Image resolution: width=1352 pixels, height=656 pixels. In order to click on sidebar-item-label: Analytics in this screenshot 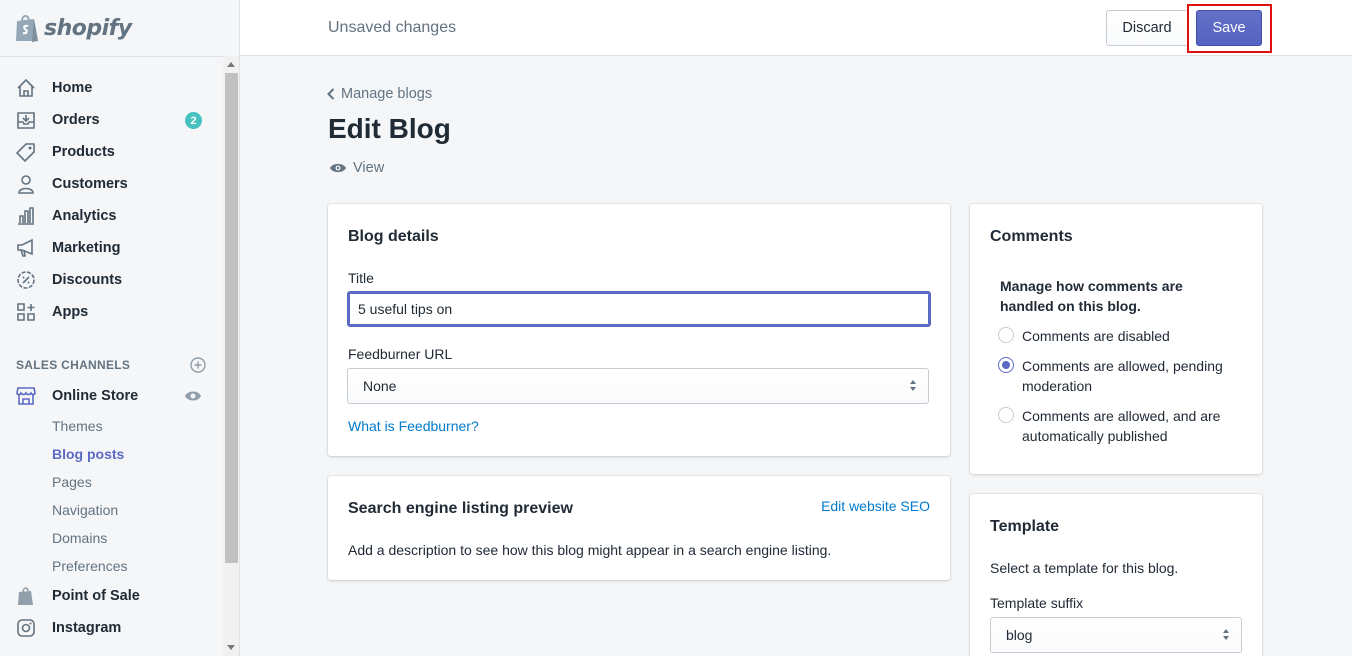, I will do `click(84, 216)`.